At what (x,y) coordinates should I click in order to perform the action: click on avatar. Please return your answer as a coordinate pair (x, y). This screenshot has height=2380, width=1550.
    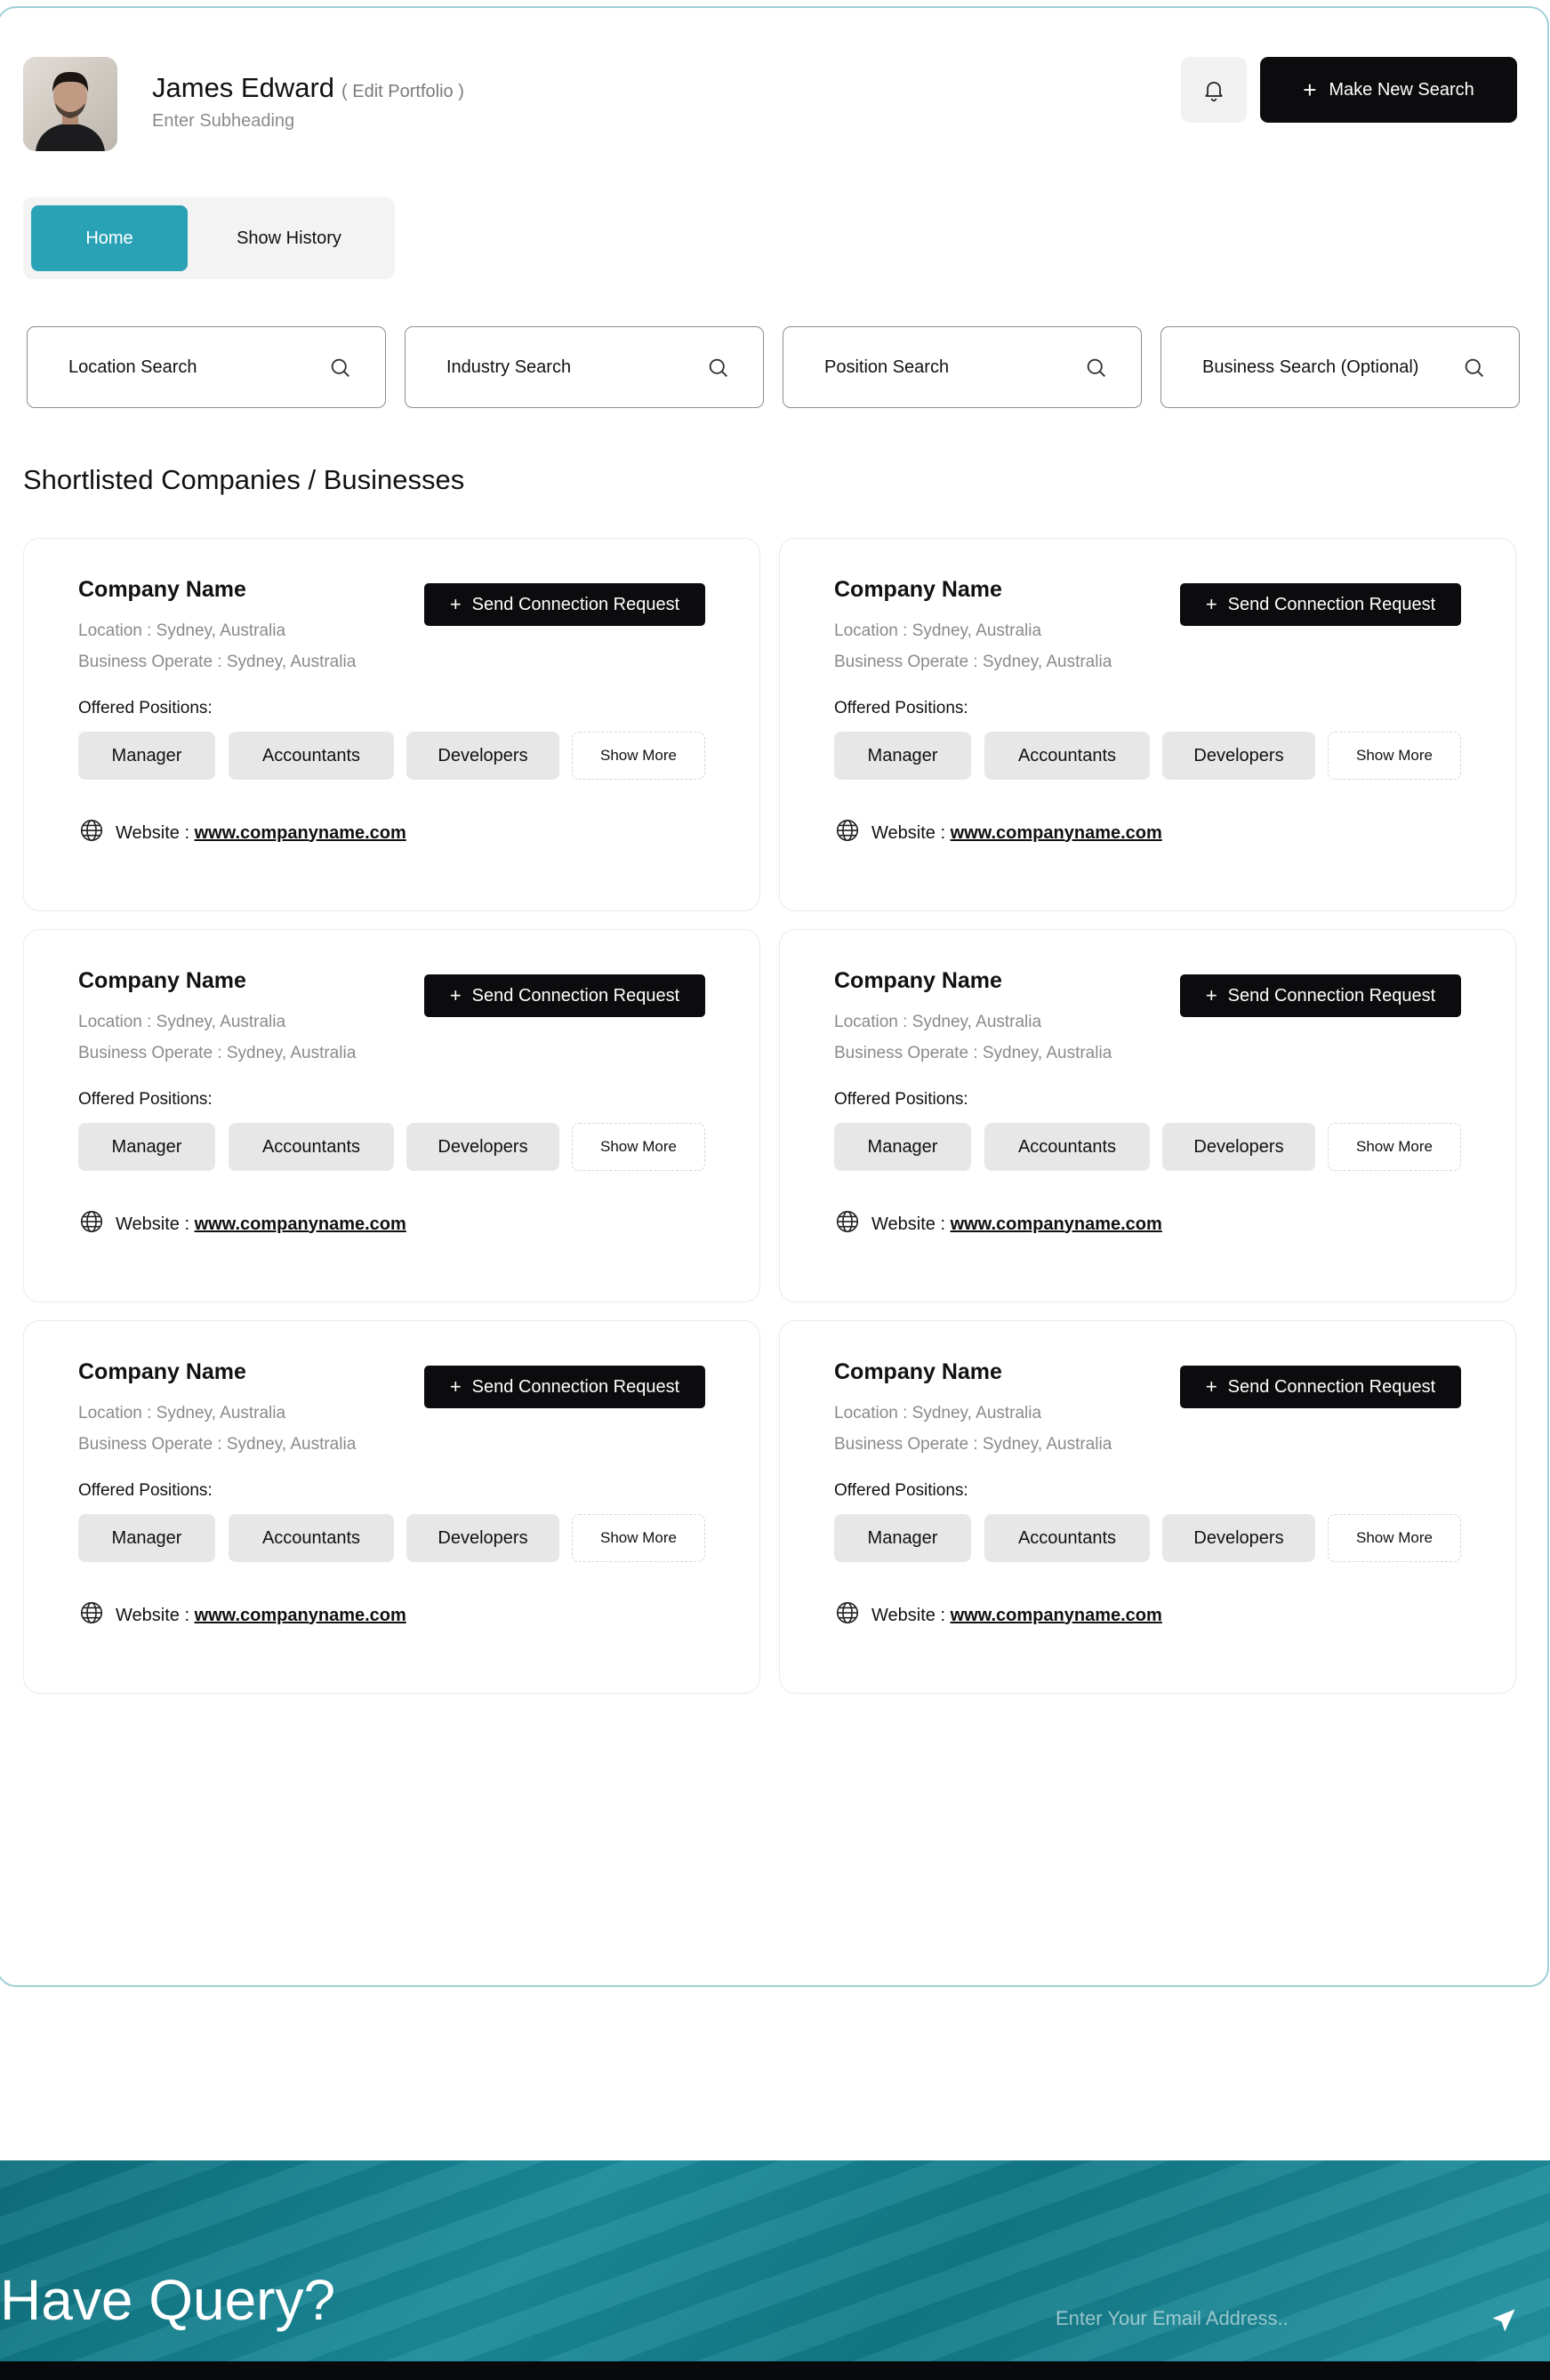
    Looking at the image, I should click on (70, 104).